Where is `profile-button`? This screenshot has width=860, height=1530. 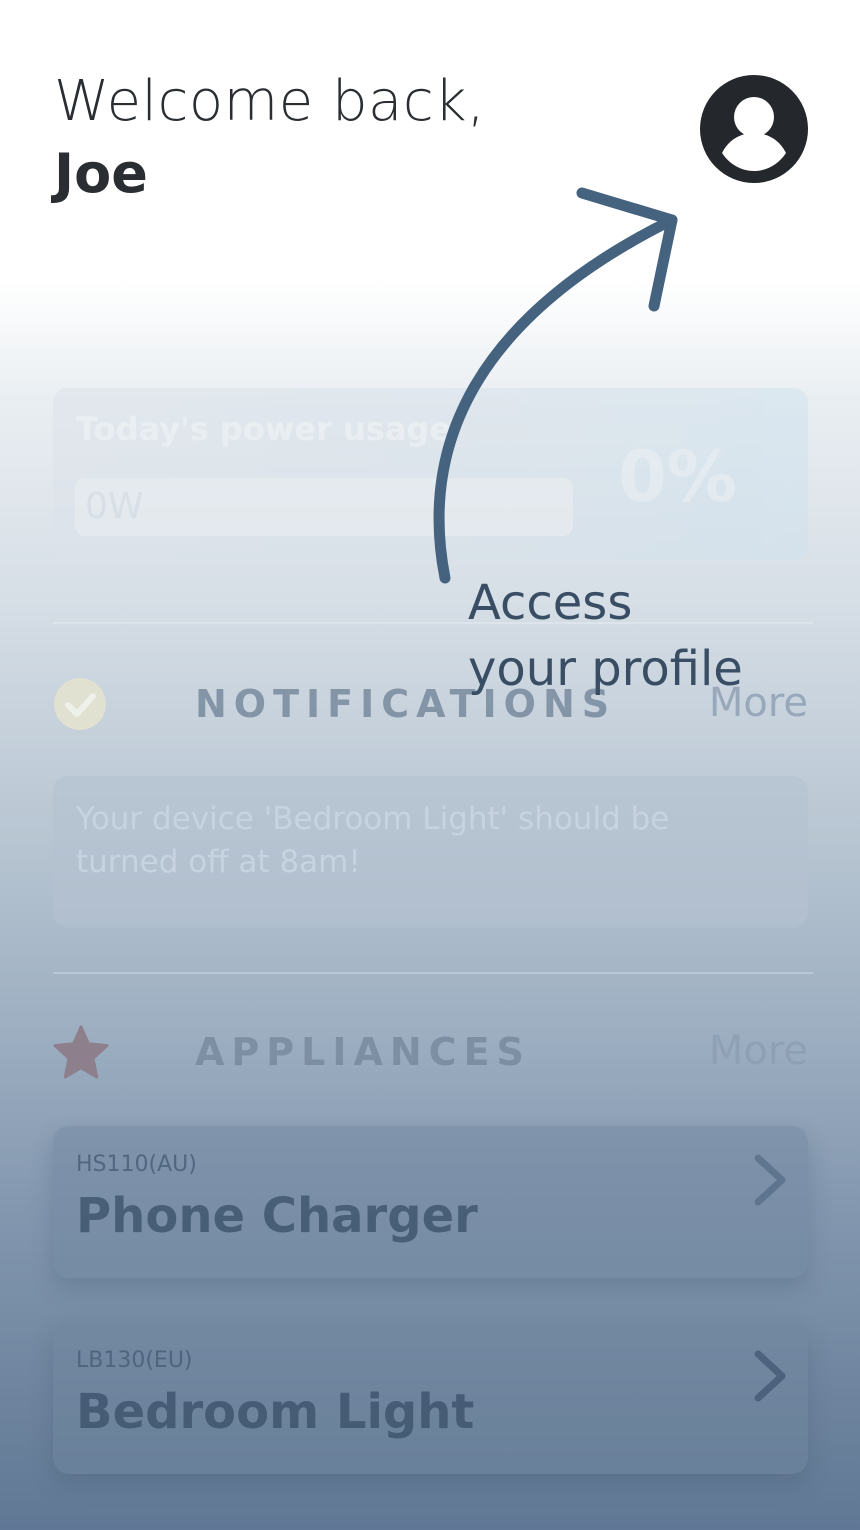
profile-button is located at coordinates (754, 129).